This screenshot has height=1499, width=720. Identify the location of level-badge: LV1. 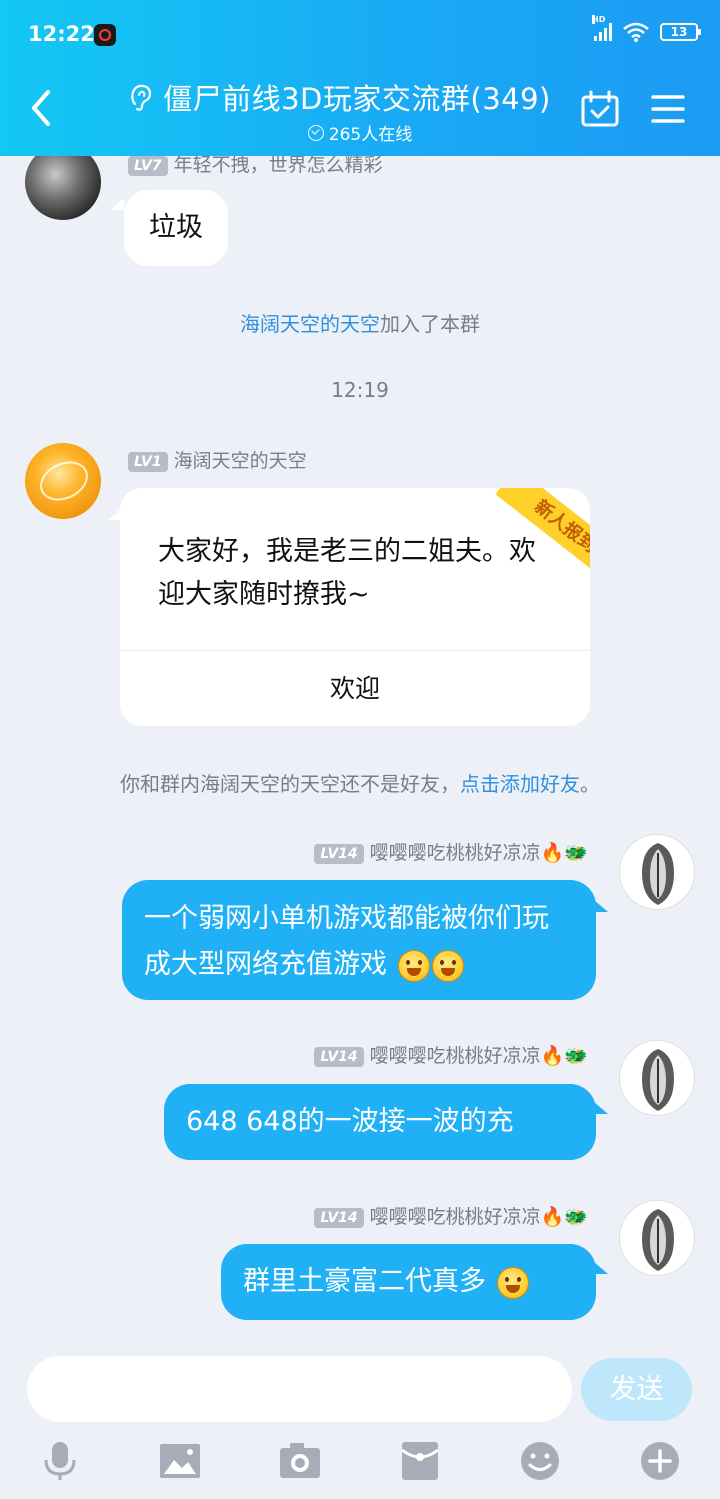
(148, 461).